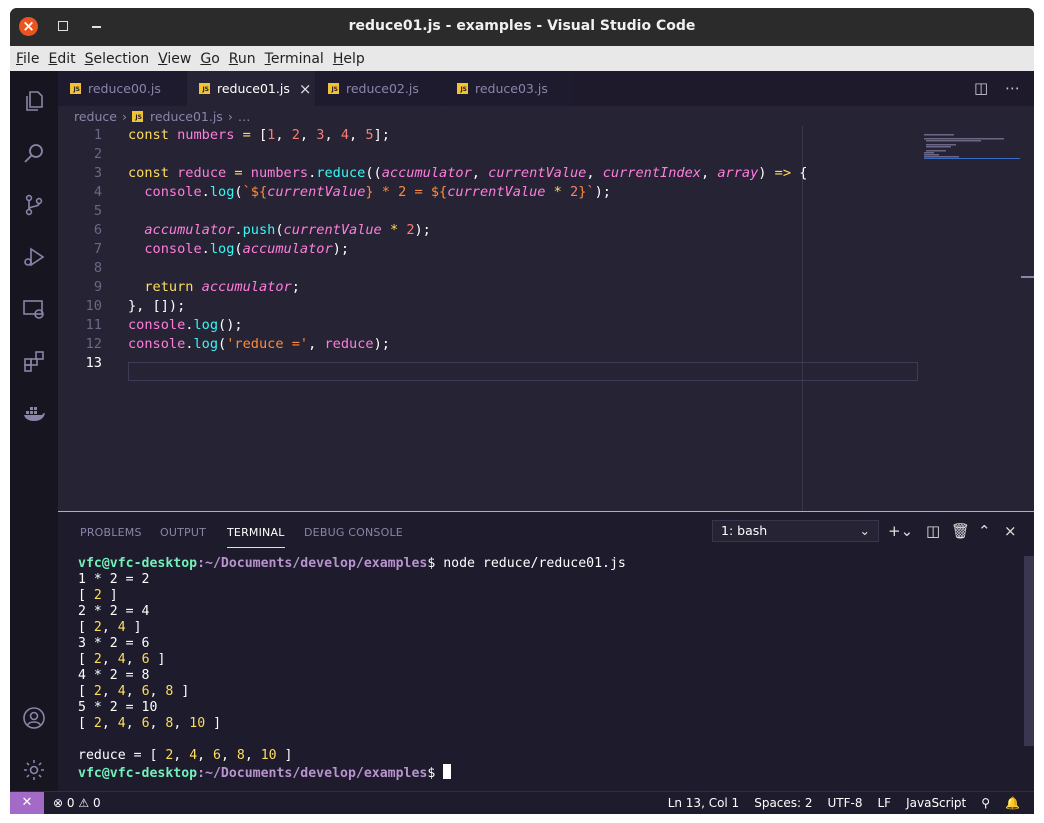  What do you see at coordinates (27, 59) in the screenshot?
I see `menu-file: File` at bounding box center [27, 59].